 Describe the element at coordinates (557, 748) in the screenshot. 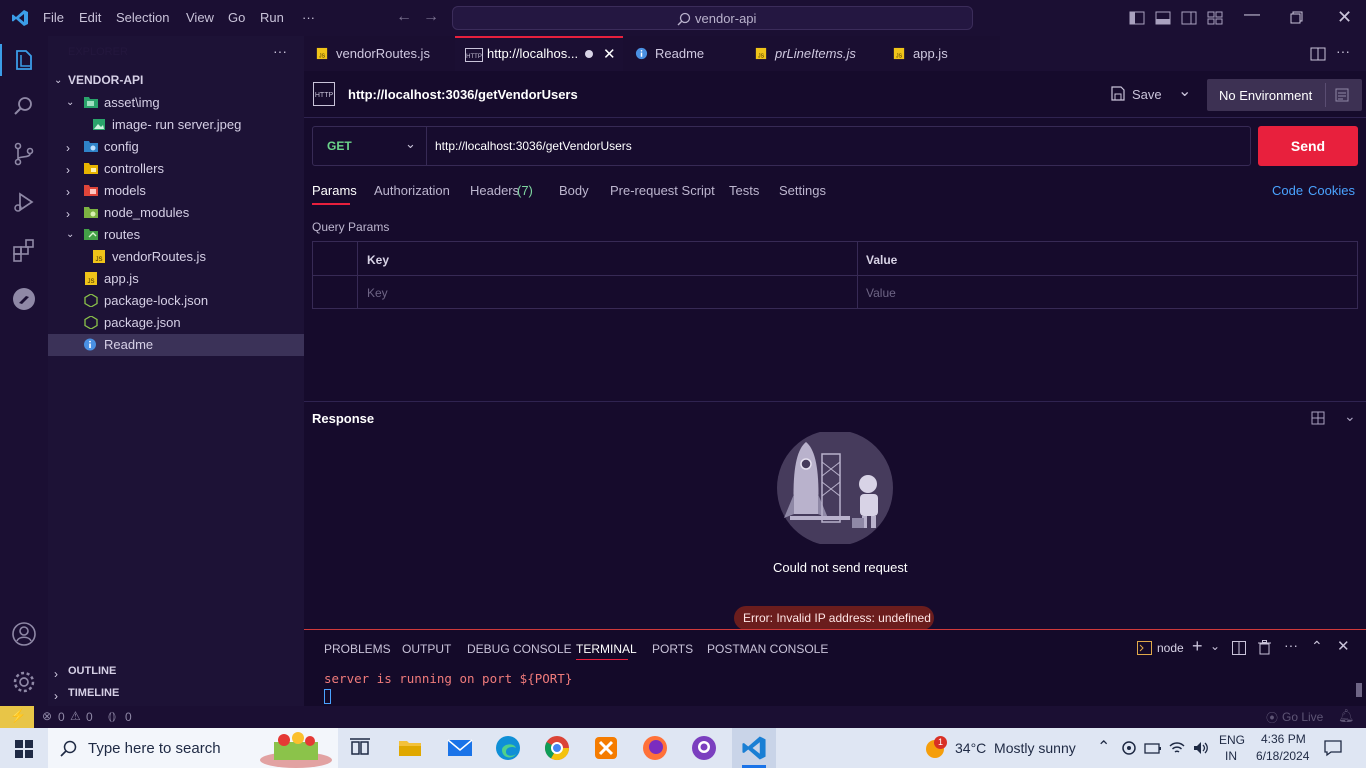

I see `chrome-browser-icon` at that location.